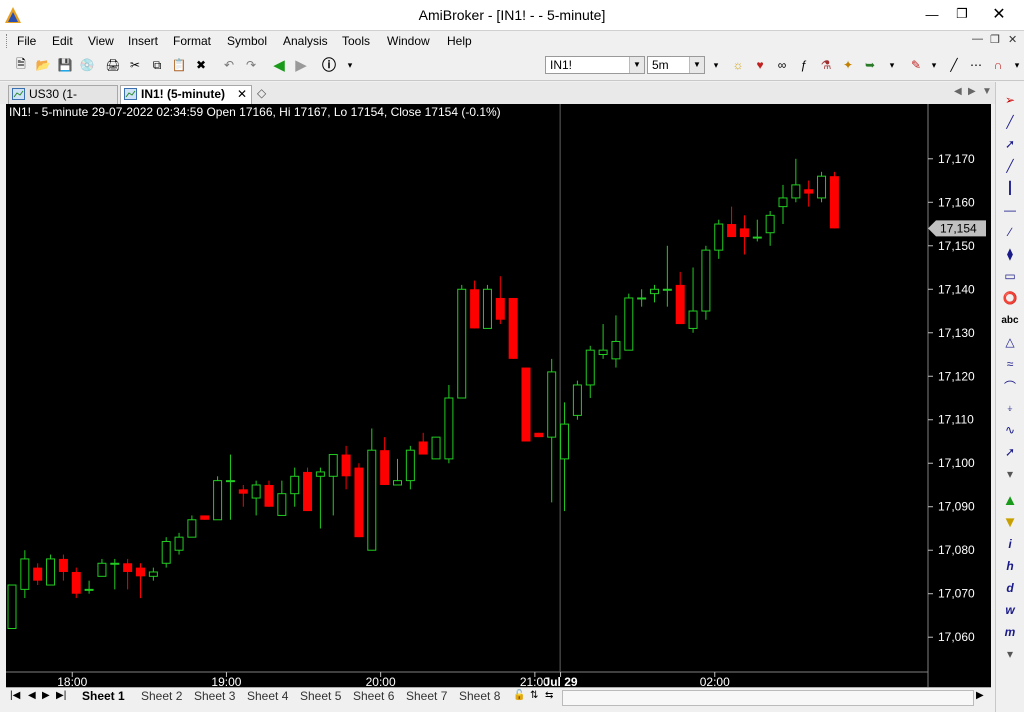 The height and width of the screenshot is (712, 1024). Describe the element at coordinates (87, 65) in the screenshot. I see `save-all-icon: 💿` at that location.